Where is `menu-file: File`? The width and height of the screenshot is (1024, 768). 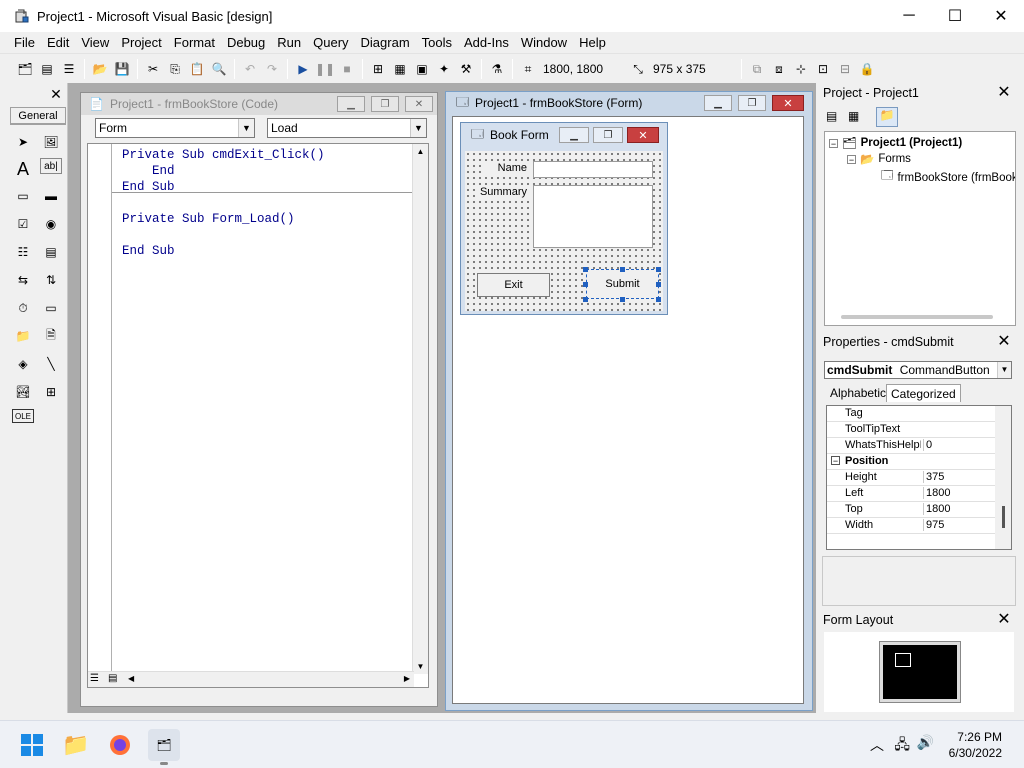 menu-file: File is located at coordinates (24, 42).